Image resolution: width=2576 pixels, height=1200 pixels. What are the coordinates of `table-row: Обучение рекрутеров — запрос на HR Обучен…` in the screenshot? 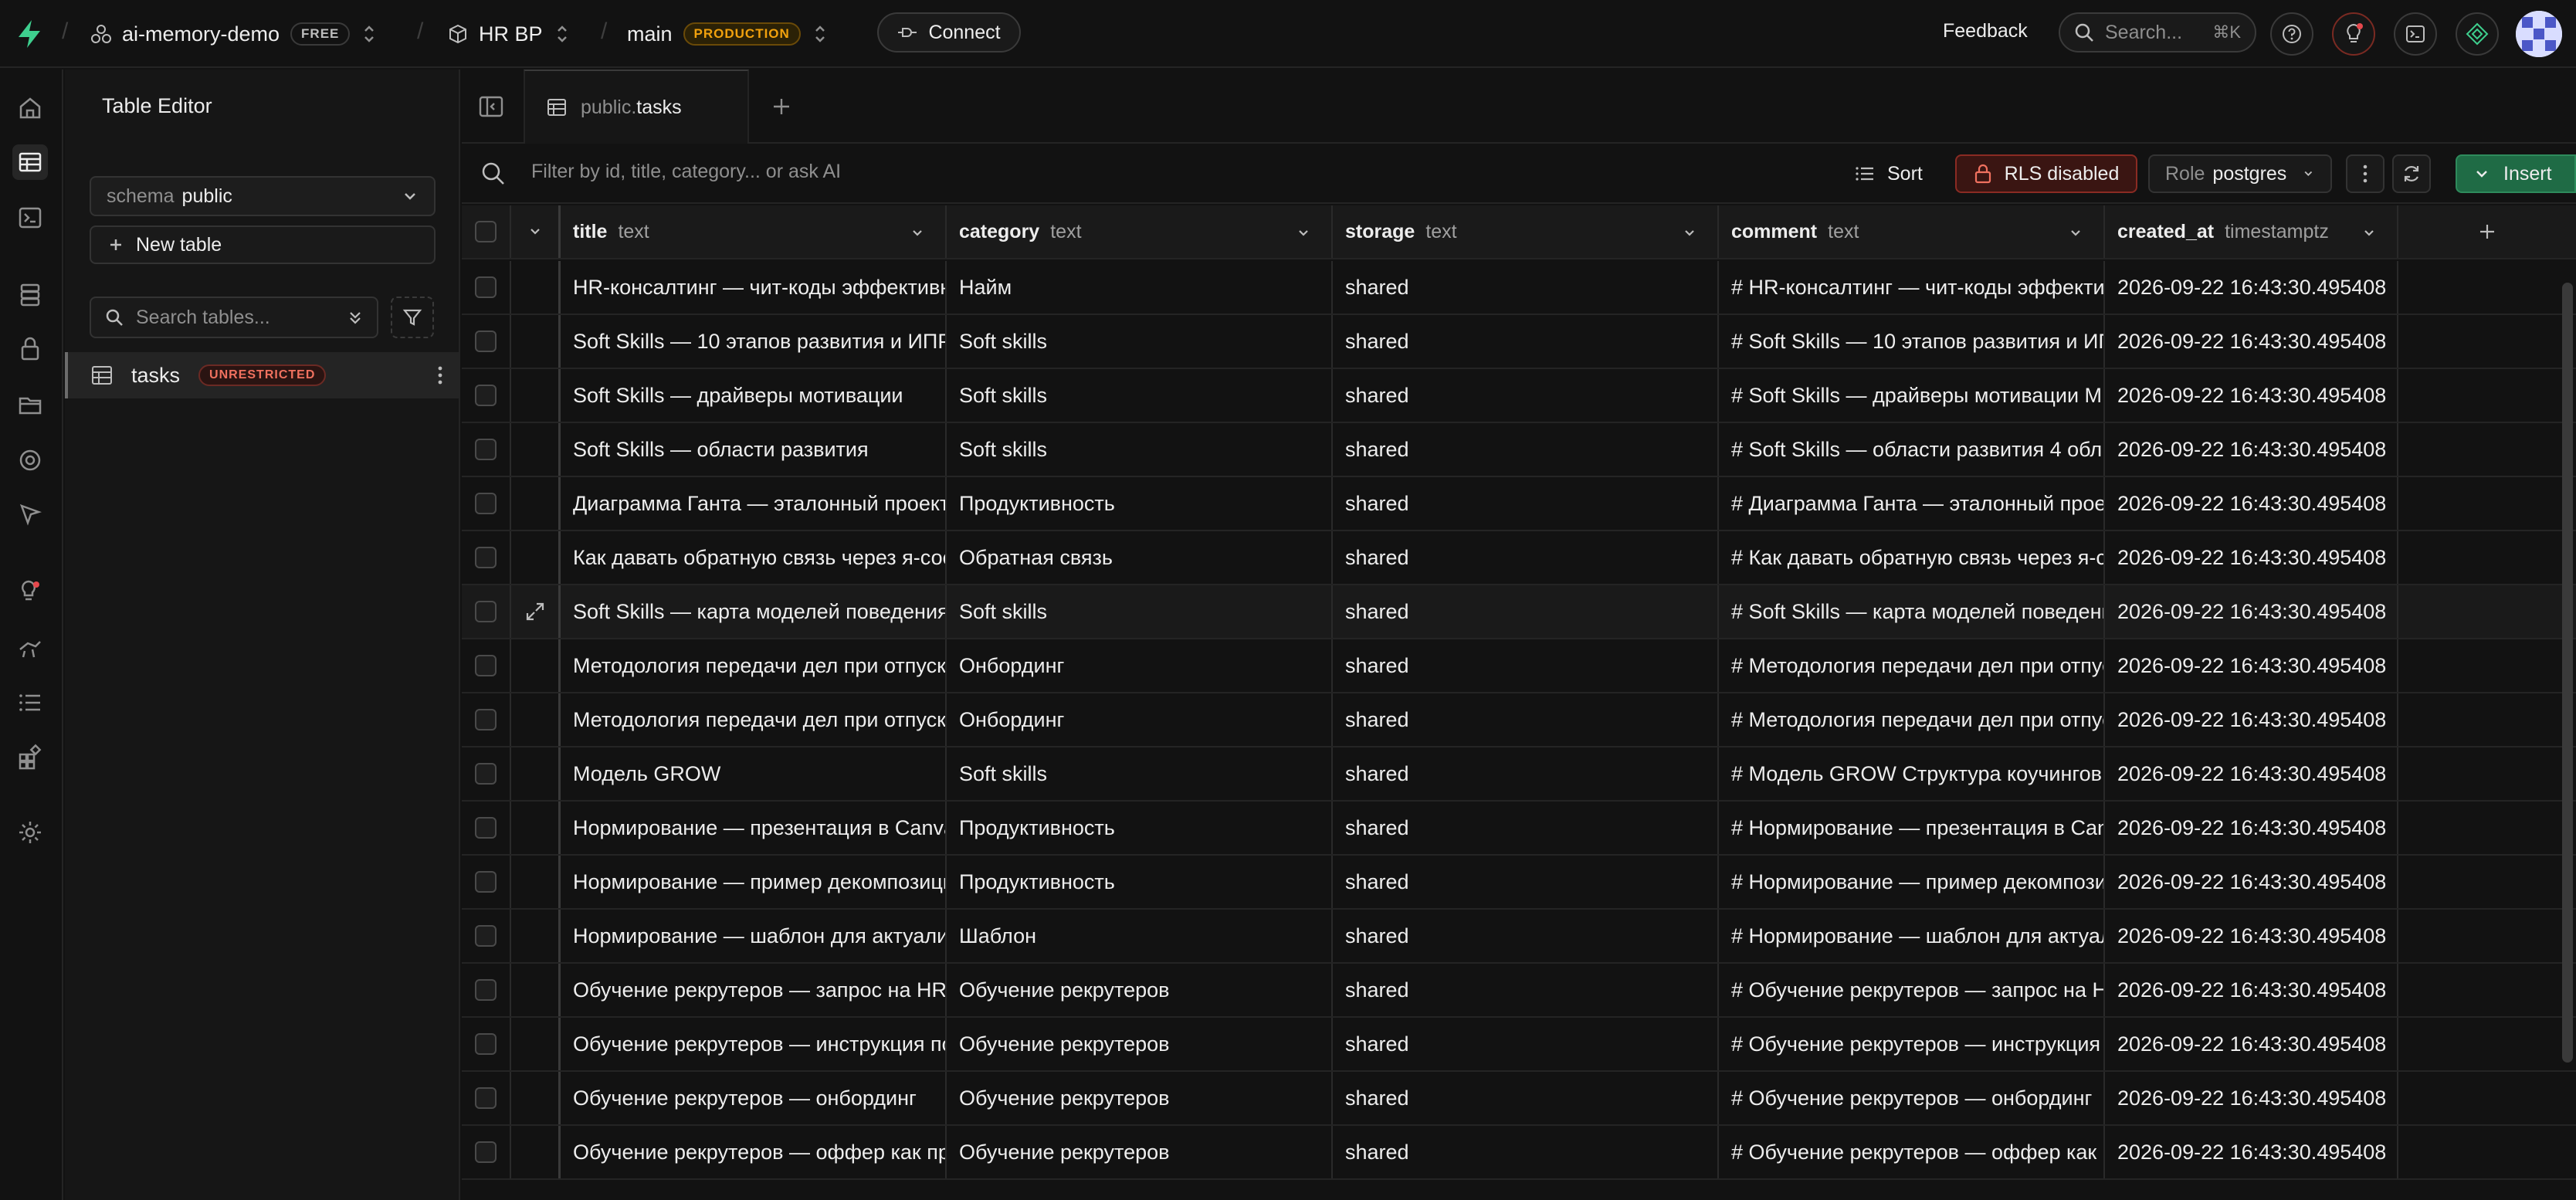 It's located at (1519, 991).